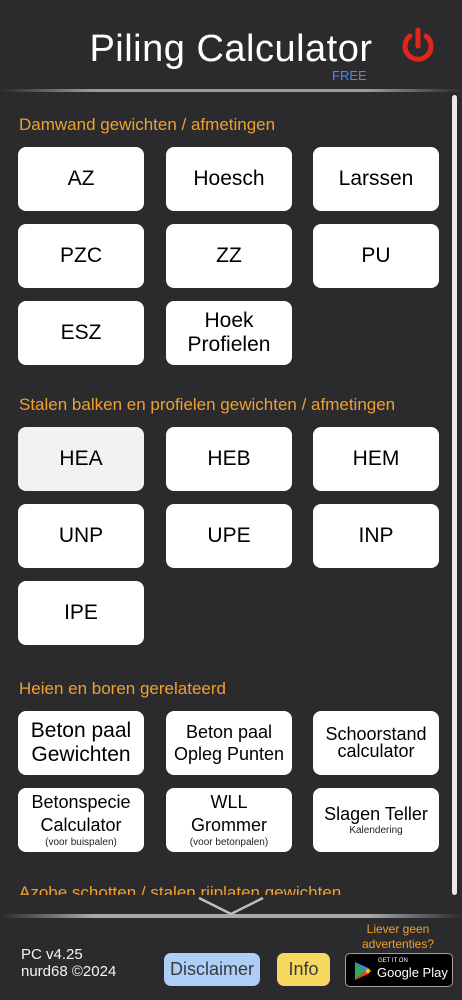 The height and width of the screenshot is (1000, 462). I want to click on btn-label: ZZ, so click(229, 255).